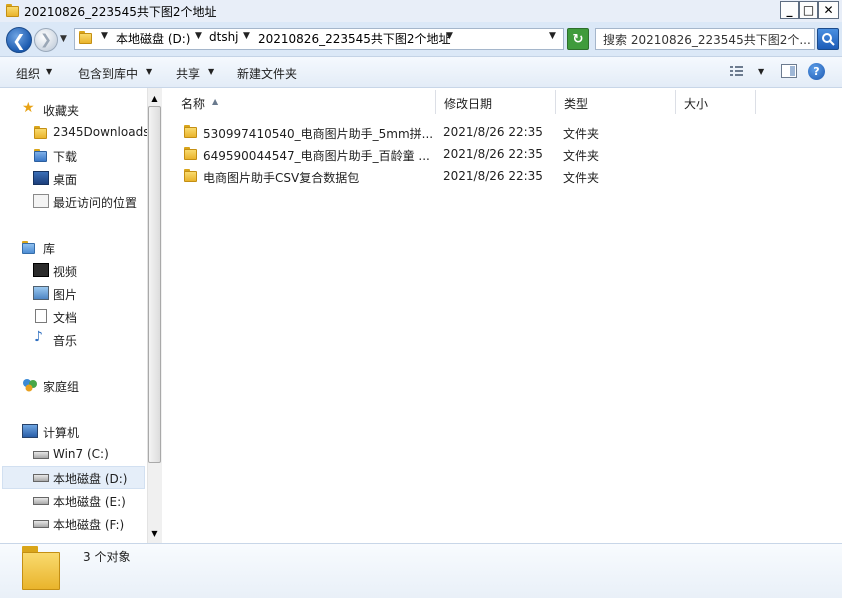 The height and width of the screenshot is (598, 842). Describe the element at coordinates (65, 180) in the screenshot. I see `nav-label: 桌面` at that location.